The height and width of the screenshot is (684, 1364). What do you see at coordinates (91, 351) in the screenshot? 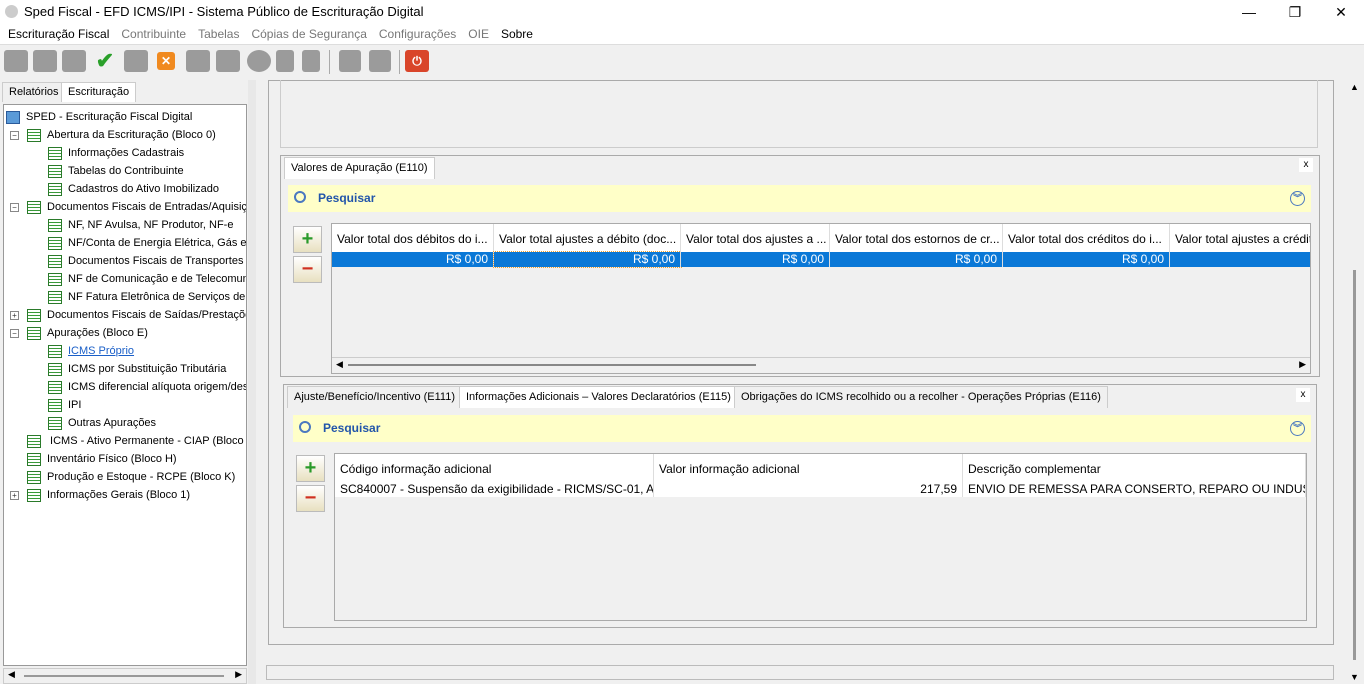
I see `tree-item: ICMS Próprio` at bounding box center [91, 351].